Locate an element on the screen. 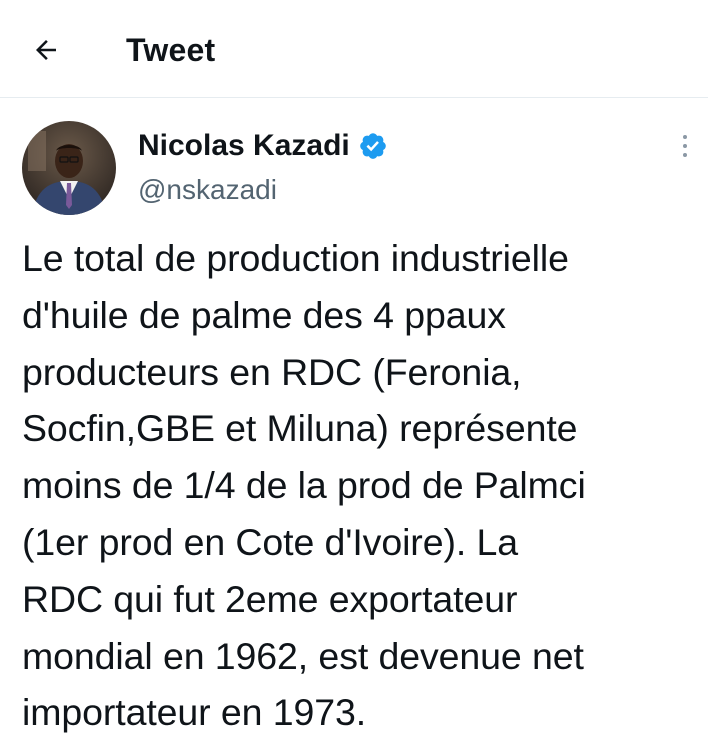 The height and width of the screenshot is (742, 708). author-handle: @nskazadi is located at coordinates (207, 190).